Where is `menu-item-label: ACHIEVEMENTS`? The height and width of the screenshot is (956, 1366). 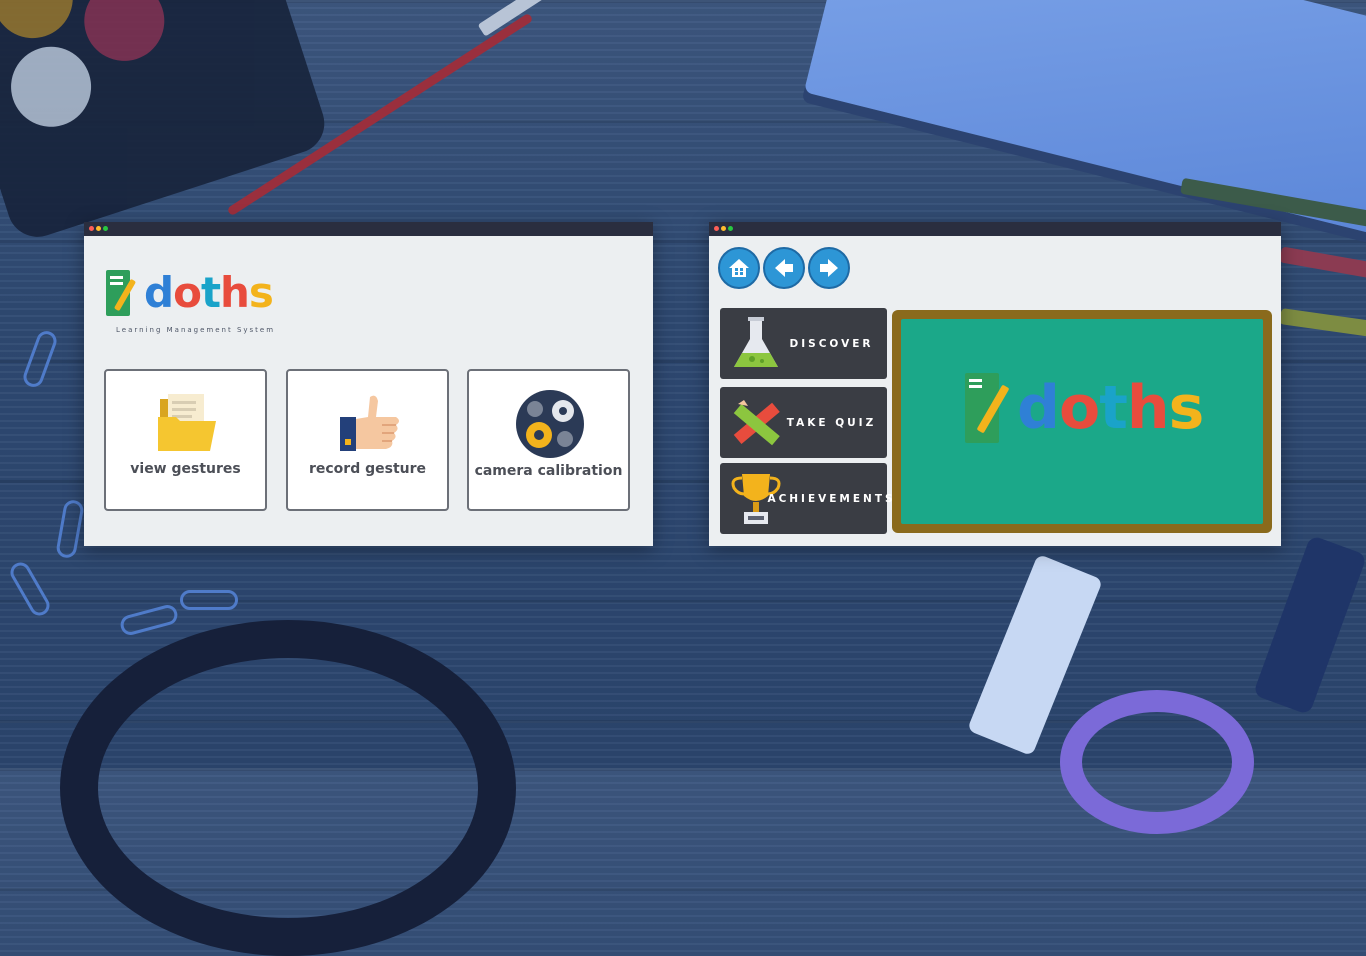 menu-item-label: ACHIEVEMENTS is located at coordinates (831, 498).